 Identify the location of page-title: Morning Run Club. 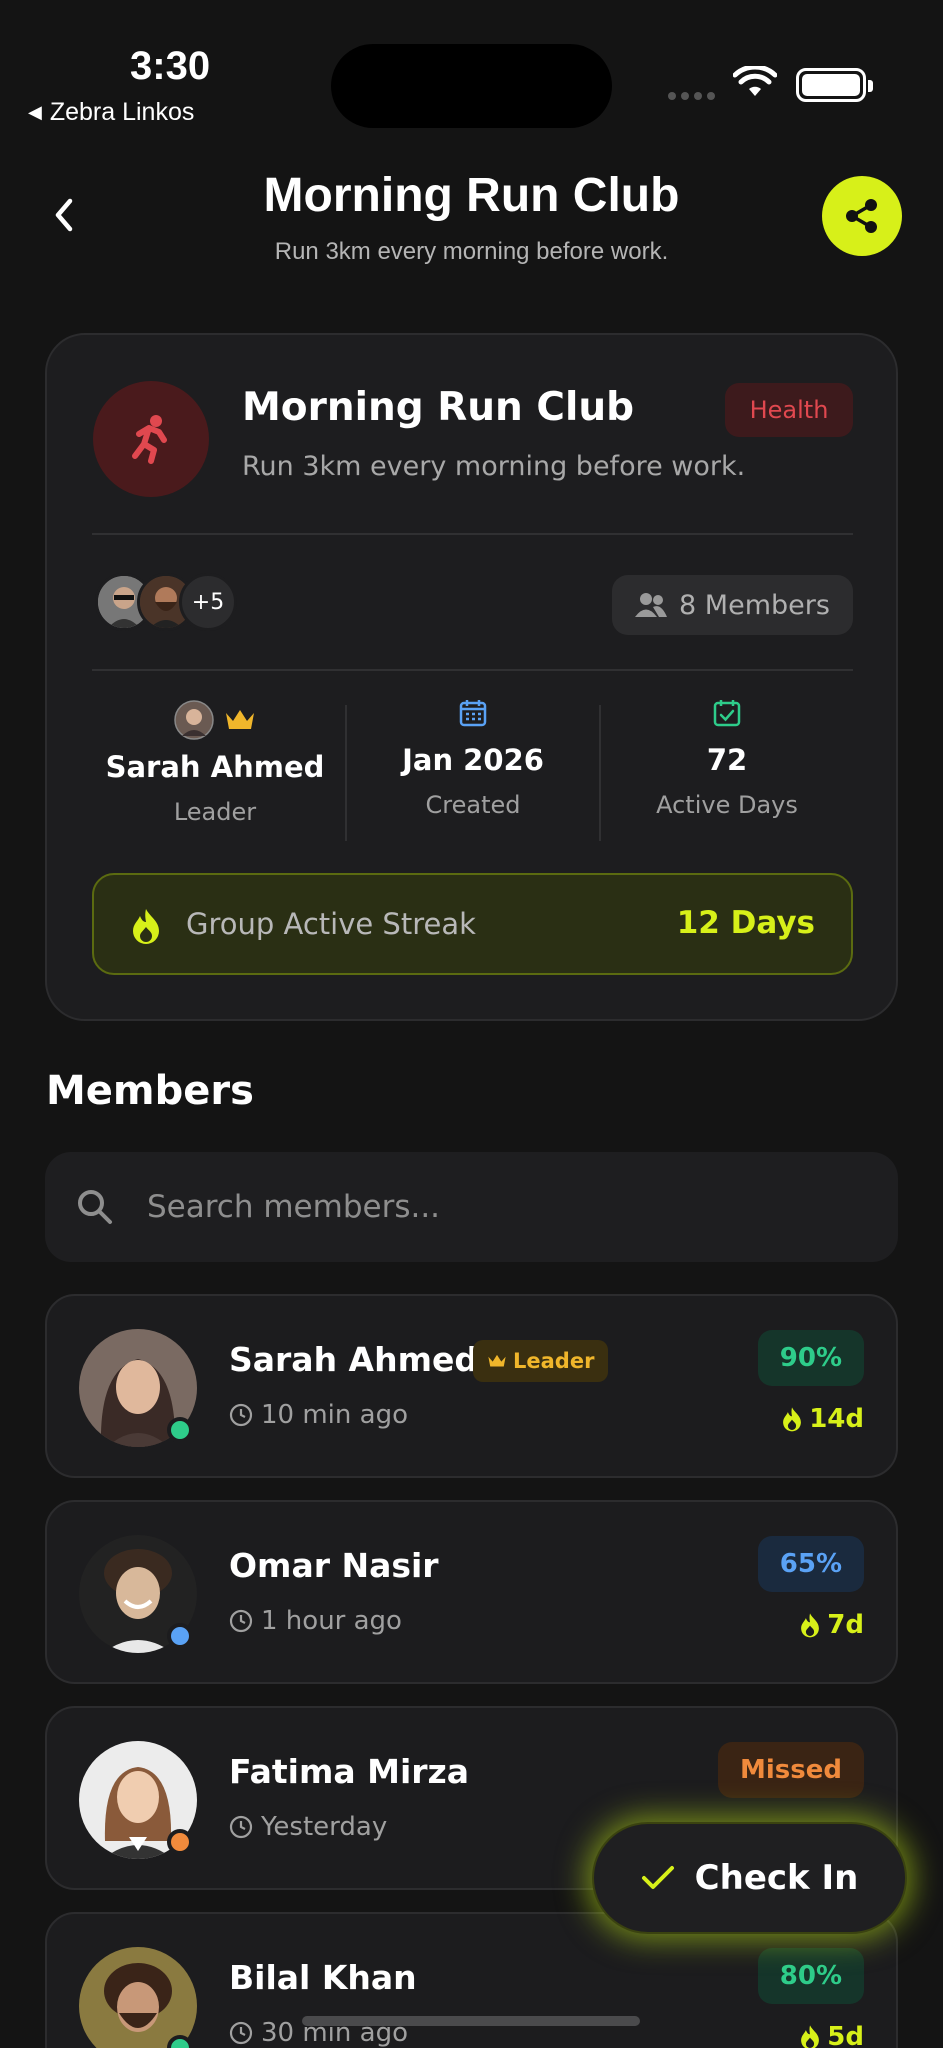
(471, 195).